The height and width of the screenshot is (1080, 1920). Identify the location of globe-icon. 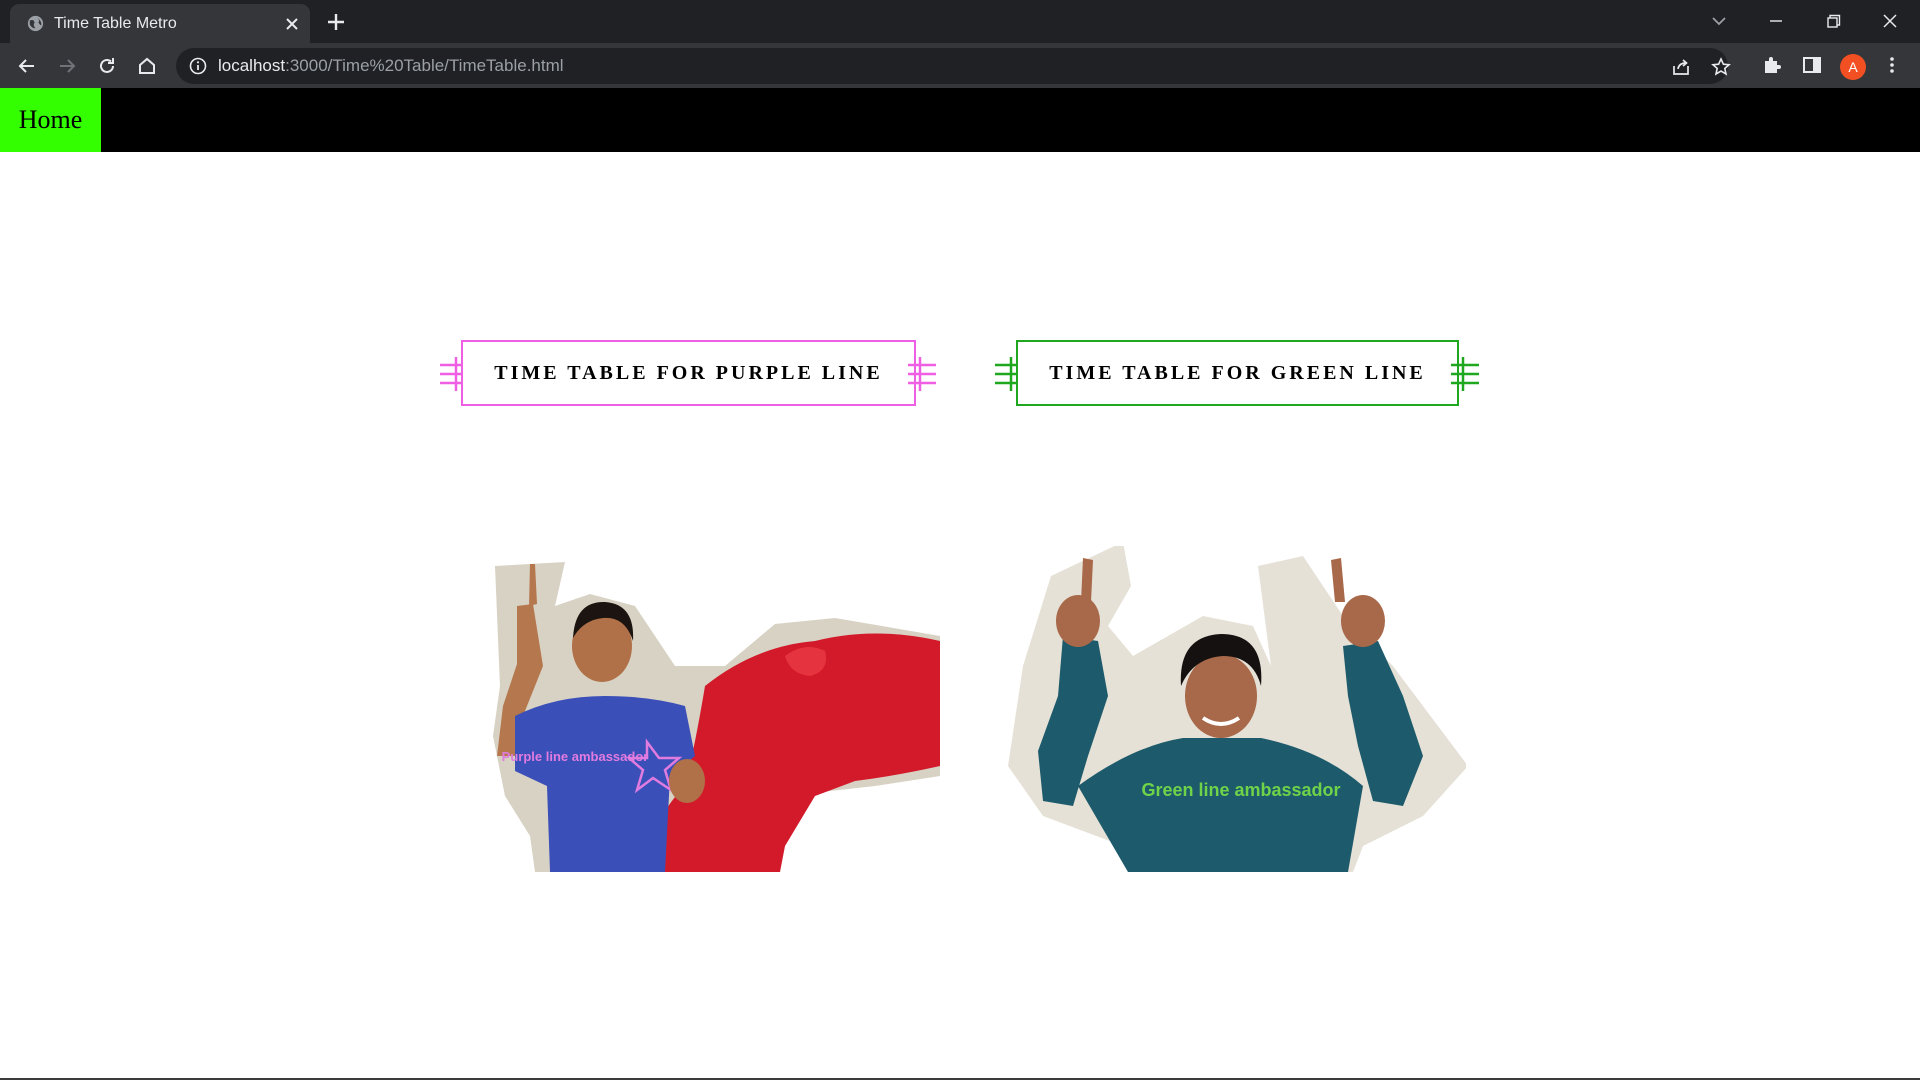
(35, 23).